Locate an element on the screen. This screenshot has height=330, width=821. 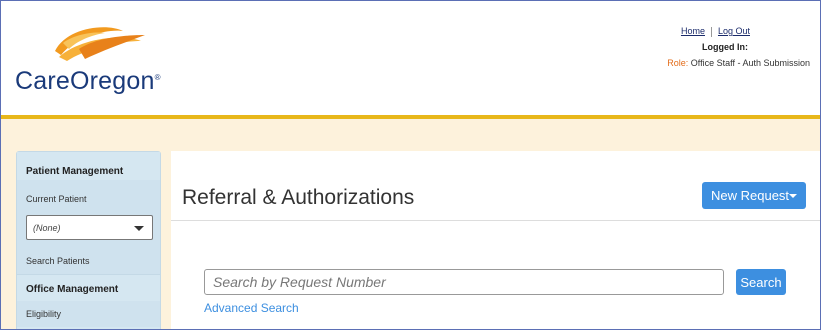
current-patient-select: (None) is located at coordinates (89, 227).